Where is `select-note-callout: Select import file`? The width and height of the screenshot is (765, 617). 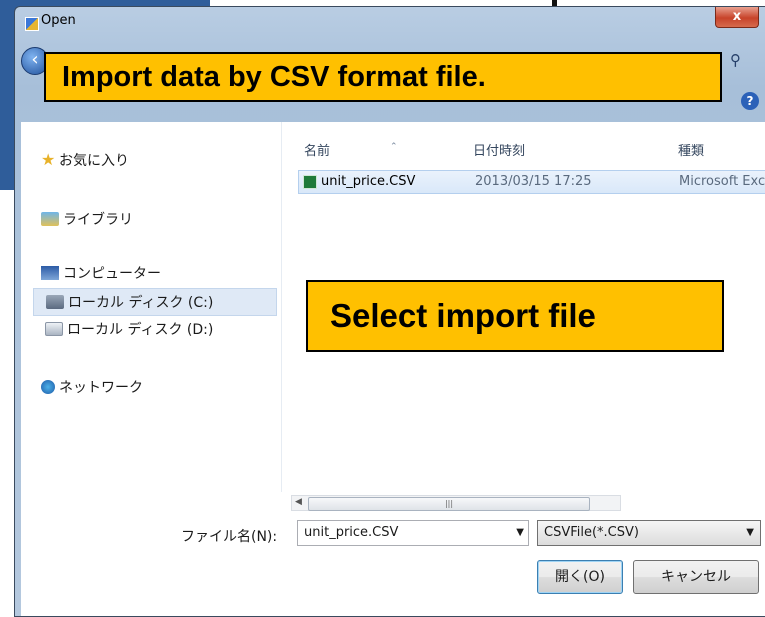
select-note-callout: Select import file is located at coordinates (515, 316).